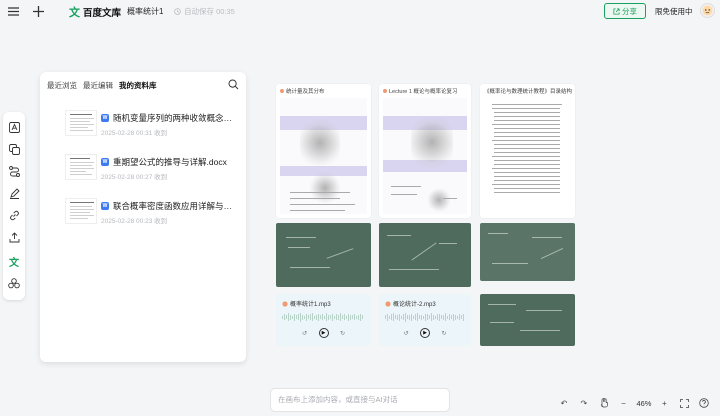 Image resolution: width=720 pixels, height=416 pixels. What do you see at coordinates (527, 156) in the screenshot?
I see `toc-preview` at bounding box center [527, 156].